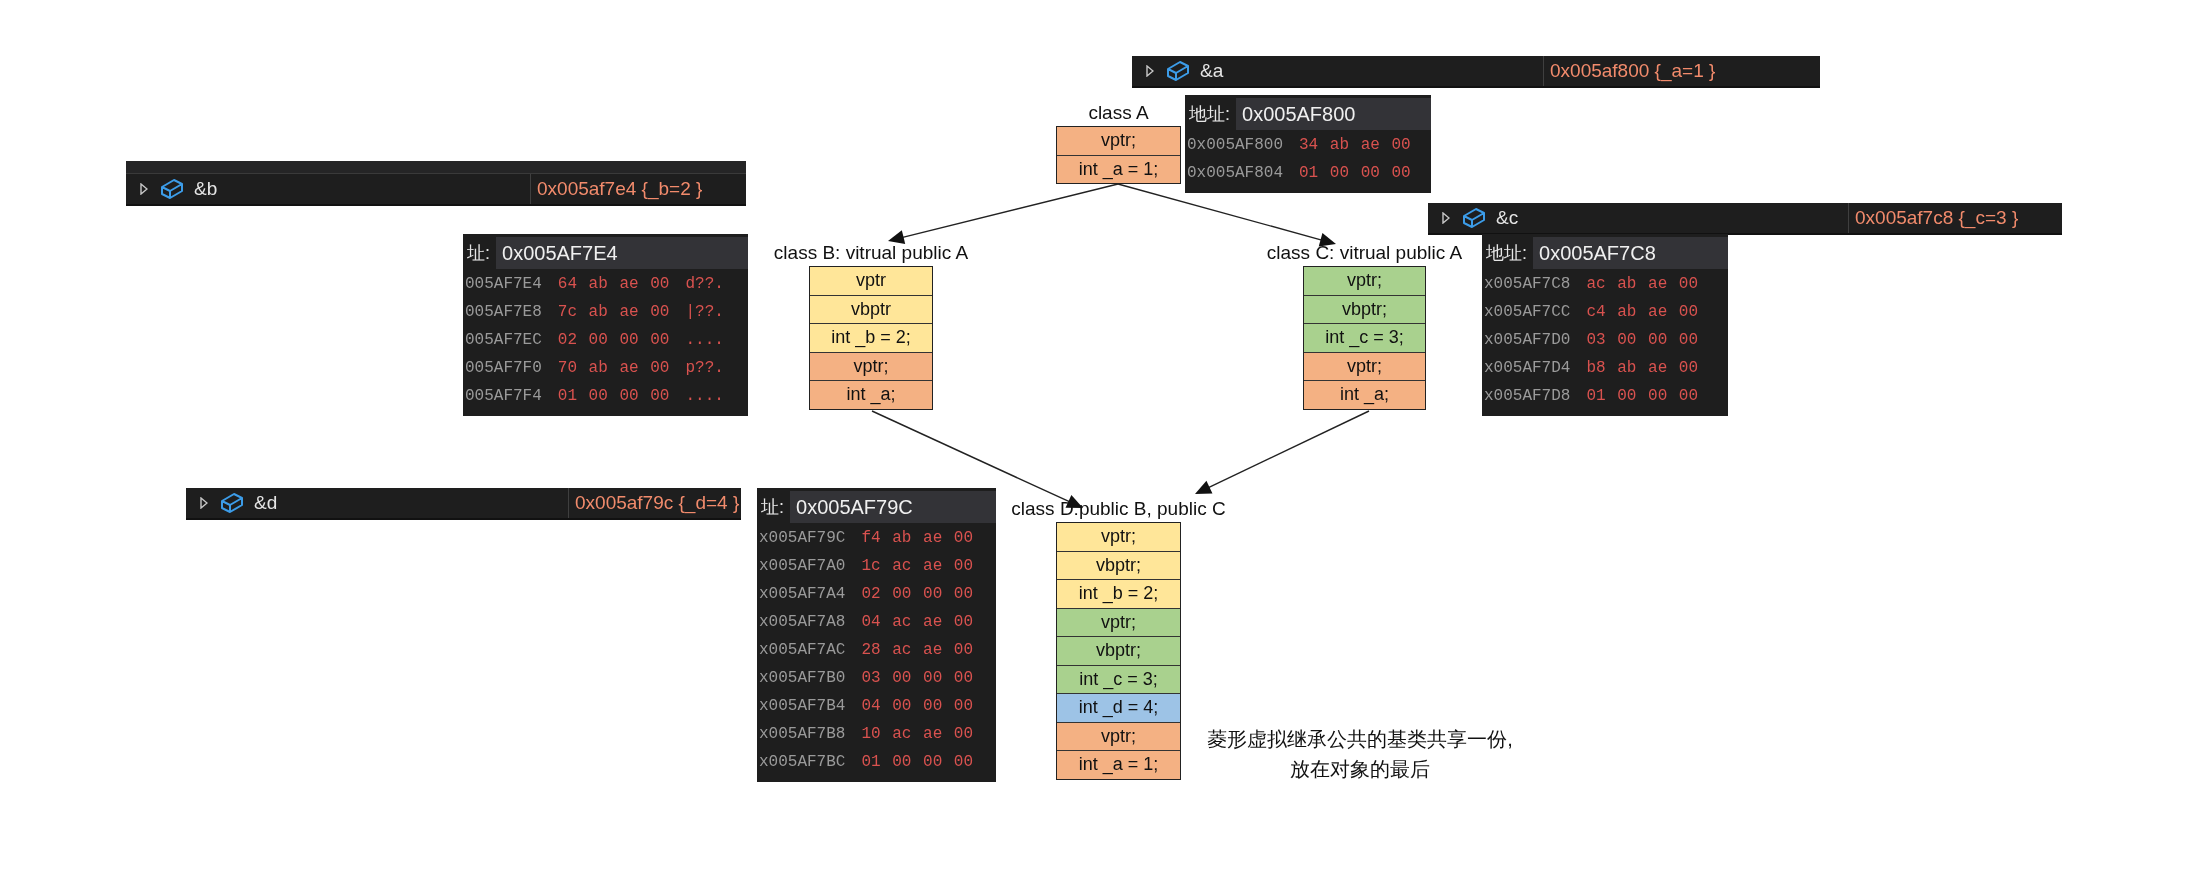 Image resolution: width=2199 pixels, height=883 pixels. I want to click on memory-ascii: p??., so click(704, 368).